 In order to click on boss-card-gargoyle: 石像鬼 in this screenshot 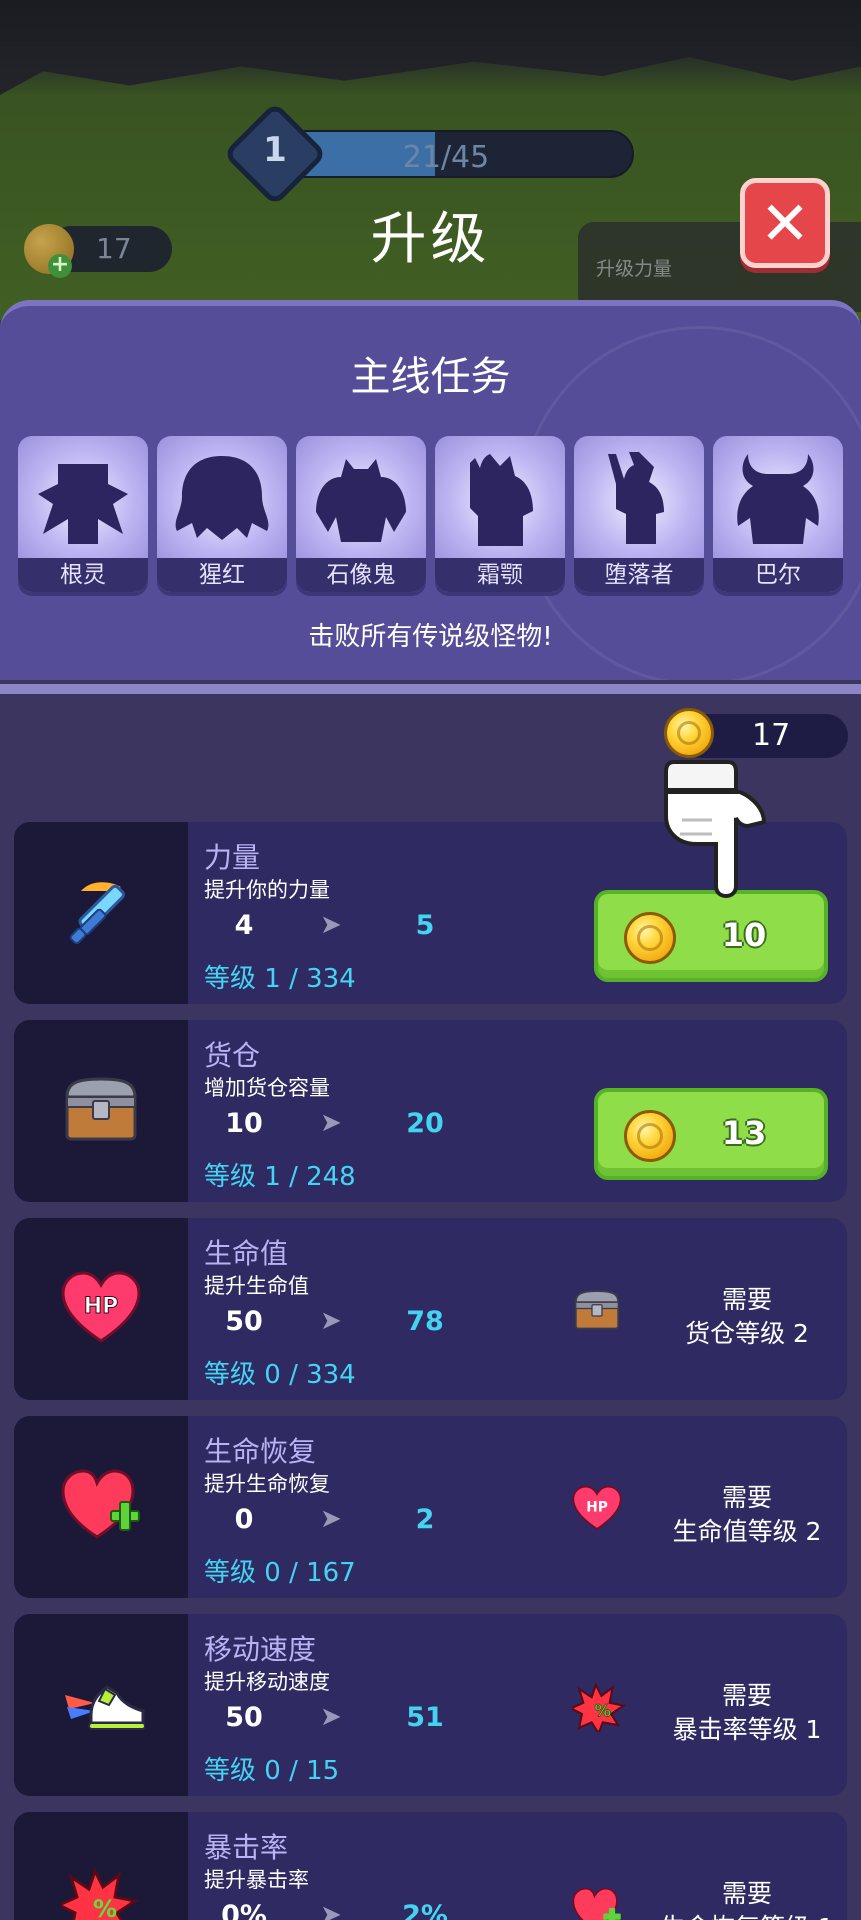, I will do `click(361, 514)`.